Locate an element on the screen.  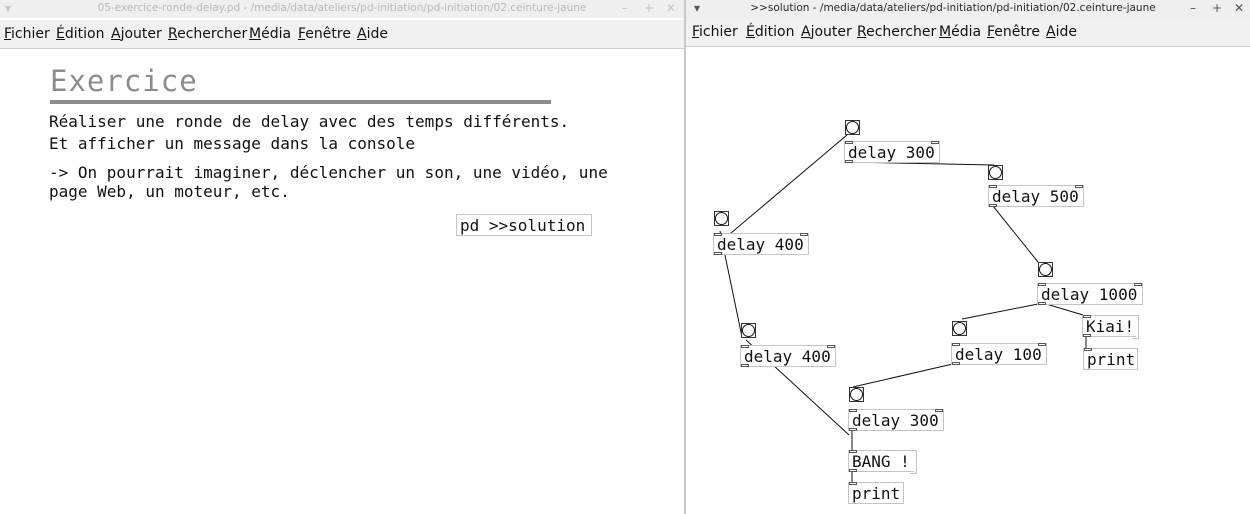
heading-underline is located at coordinates (300, 102).